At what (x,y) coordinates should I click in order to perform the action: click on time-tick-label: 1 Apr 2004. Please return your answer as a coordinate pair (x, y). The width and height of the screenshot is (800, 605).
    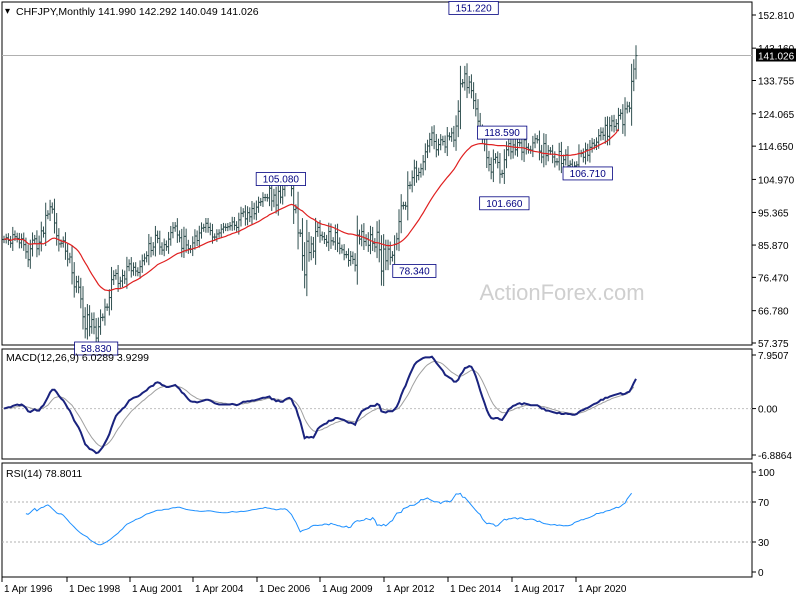
    Looking at the image, I should click on (219, 589).